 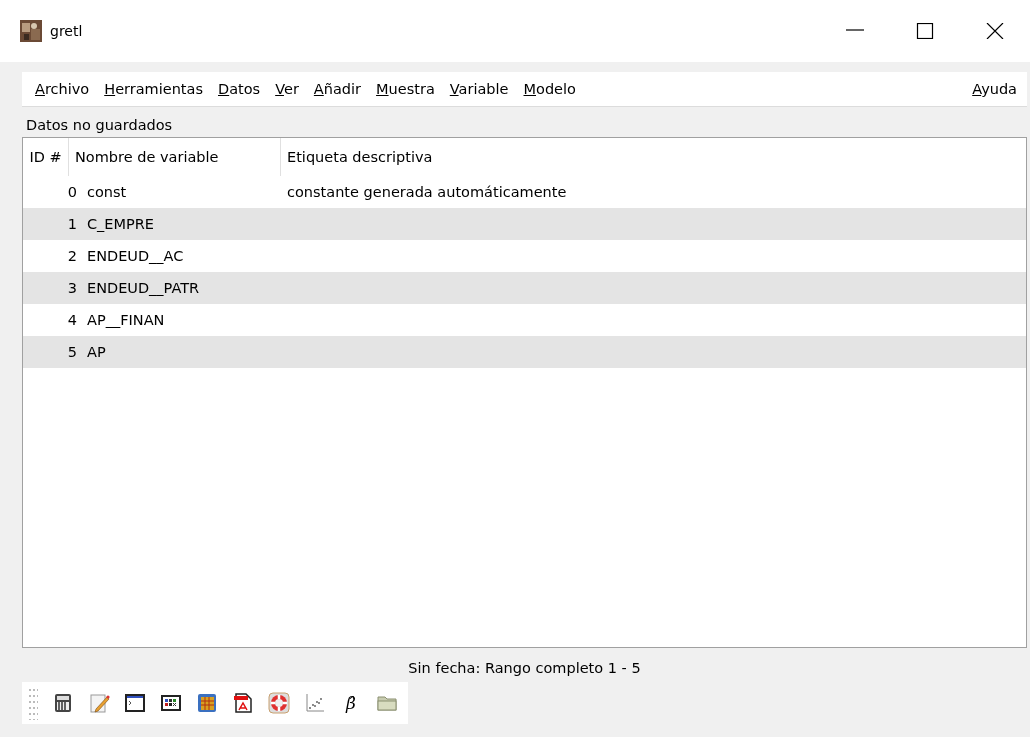 What do you see at coordinates (33, 703) in the screenshot?
I see `grip-icon` at bounding box center [33, 703].